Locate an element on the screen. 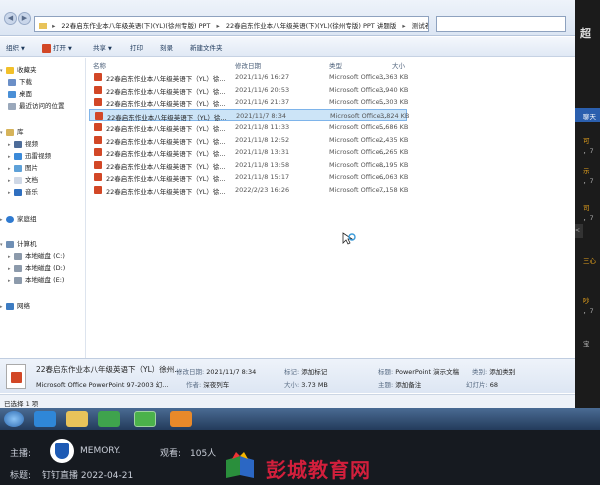  search-input is located at coordinates (501, 24).